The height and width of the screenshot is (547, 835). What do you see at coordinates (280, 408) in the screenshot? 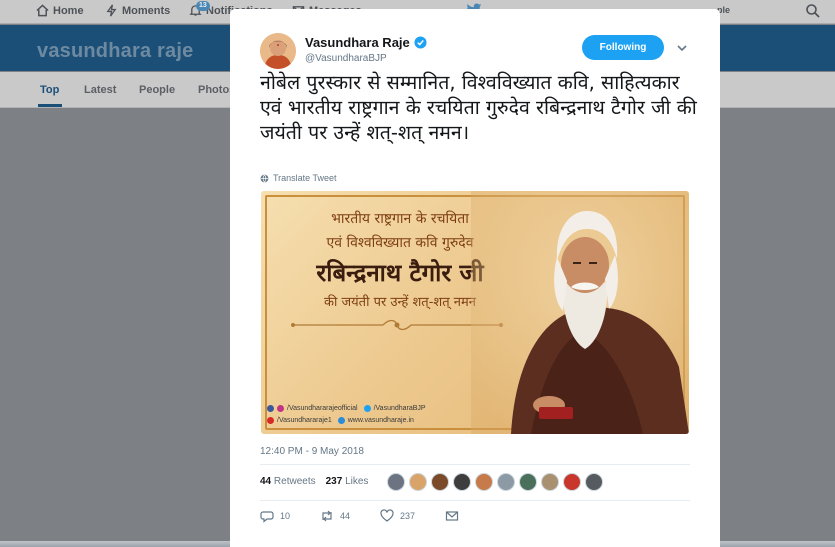
I see `instagram-icon` at bounding box center [280, 408].